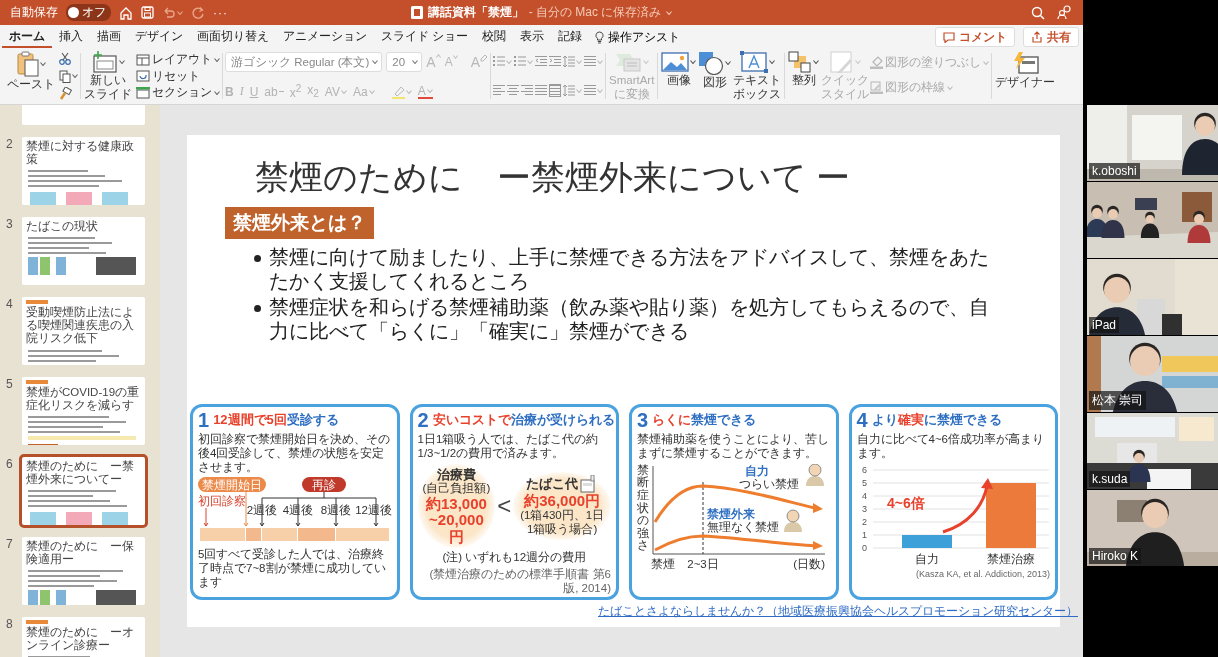 The height and width of the screenshot is (657, 1218). Describe the element at coordinates (456, 489) in the screenshot. I see `cost-note: (自己負担額)` at that location.